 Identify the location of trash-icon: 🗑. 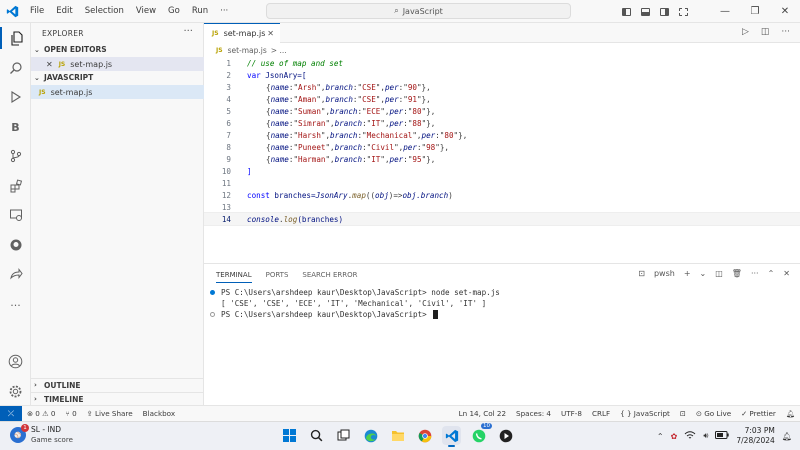
(737, 273).